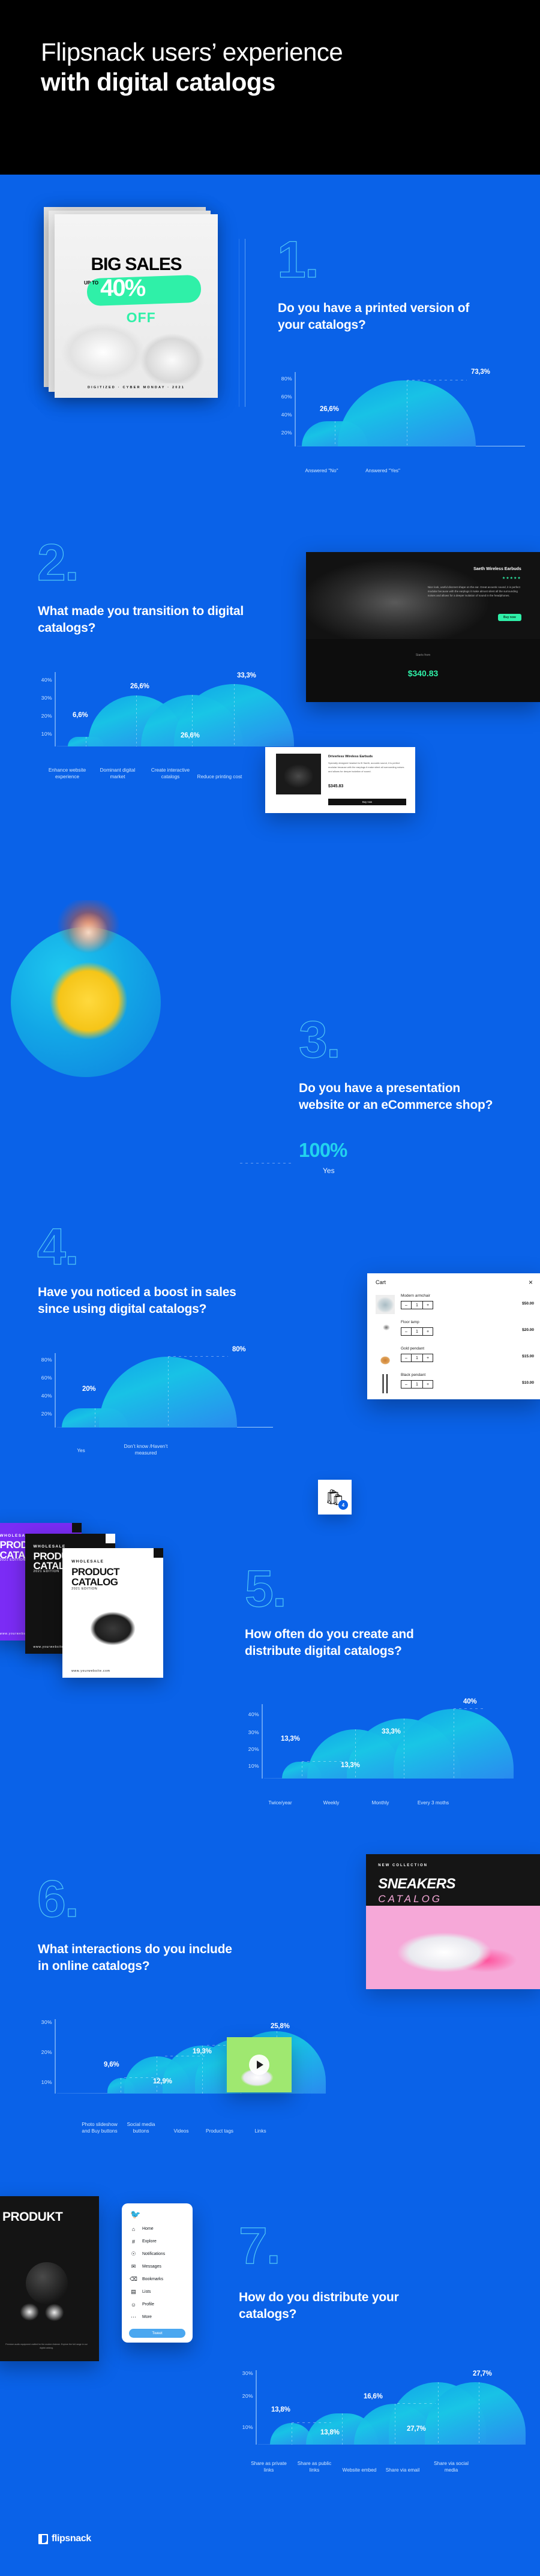 The width and height of the screenshot is (540, 2576). What do you see at coordinates (136, 344) in the screenshot?
I see `earbuds-photo` at bounding box center [136, 344].